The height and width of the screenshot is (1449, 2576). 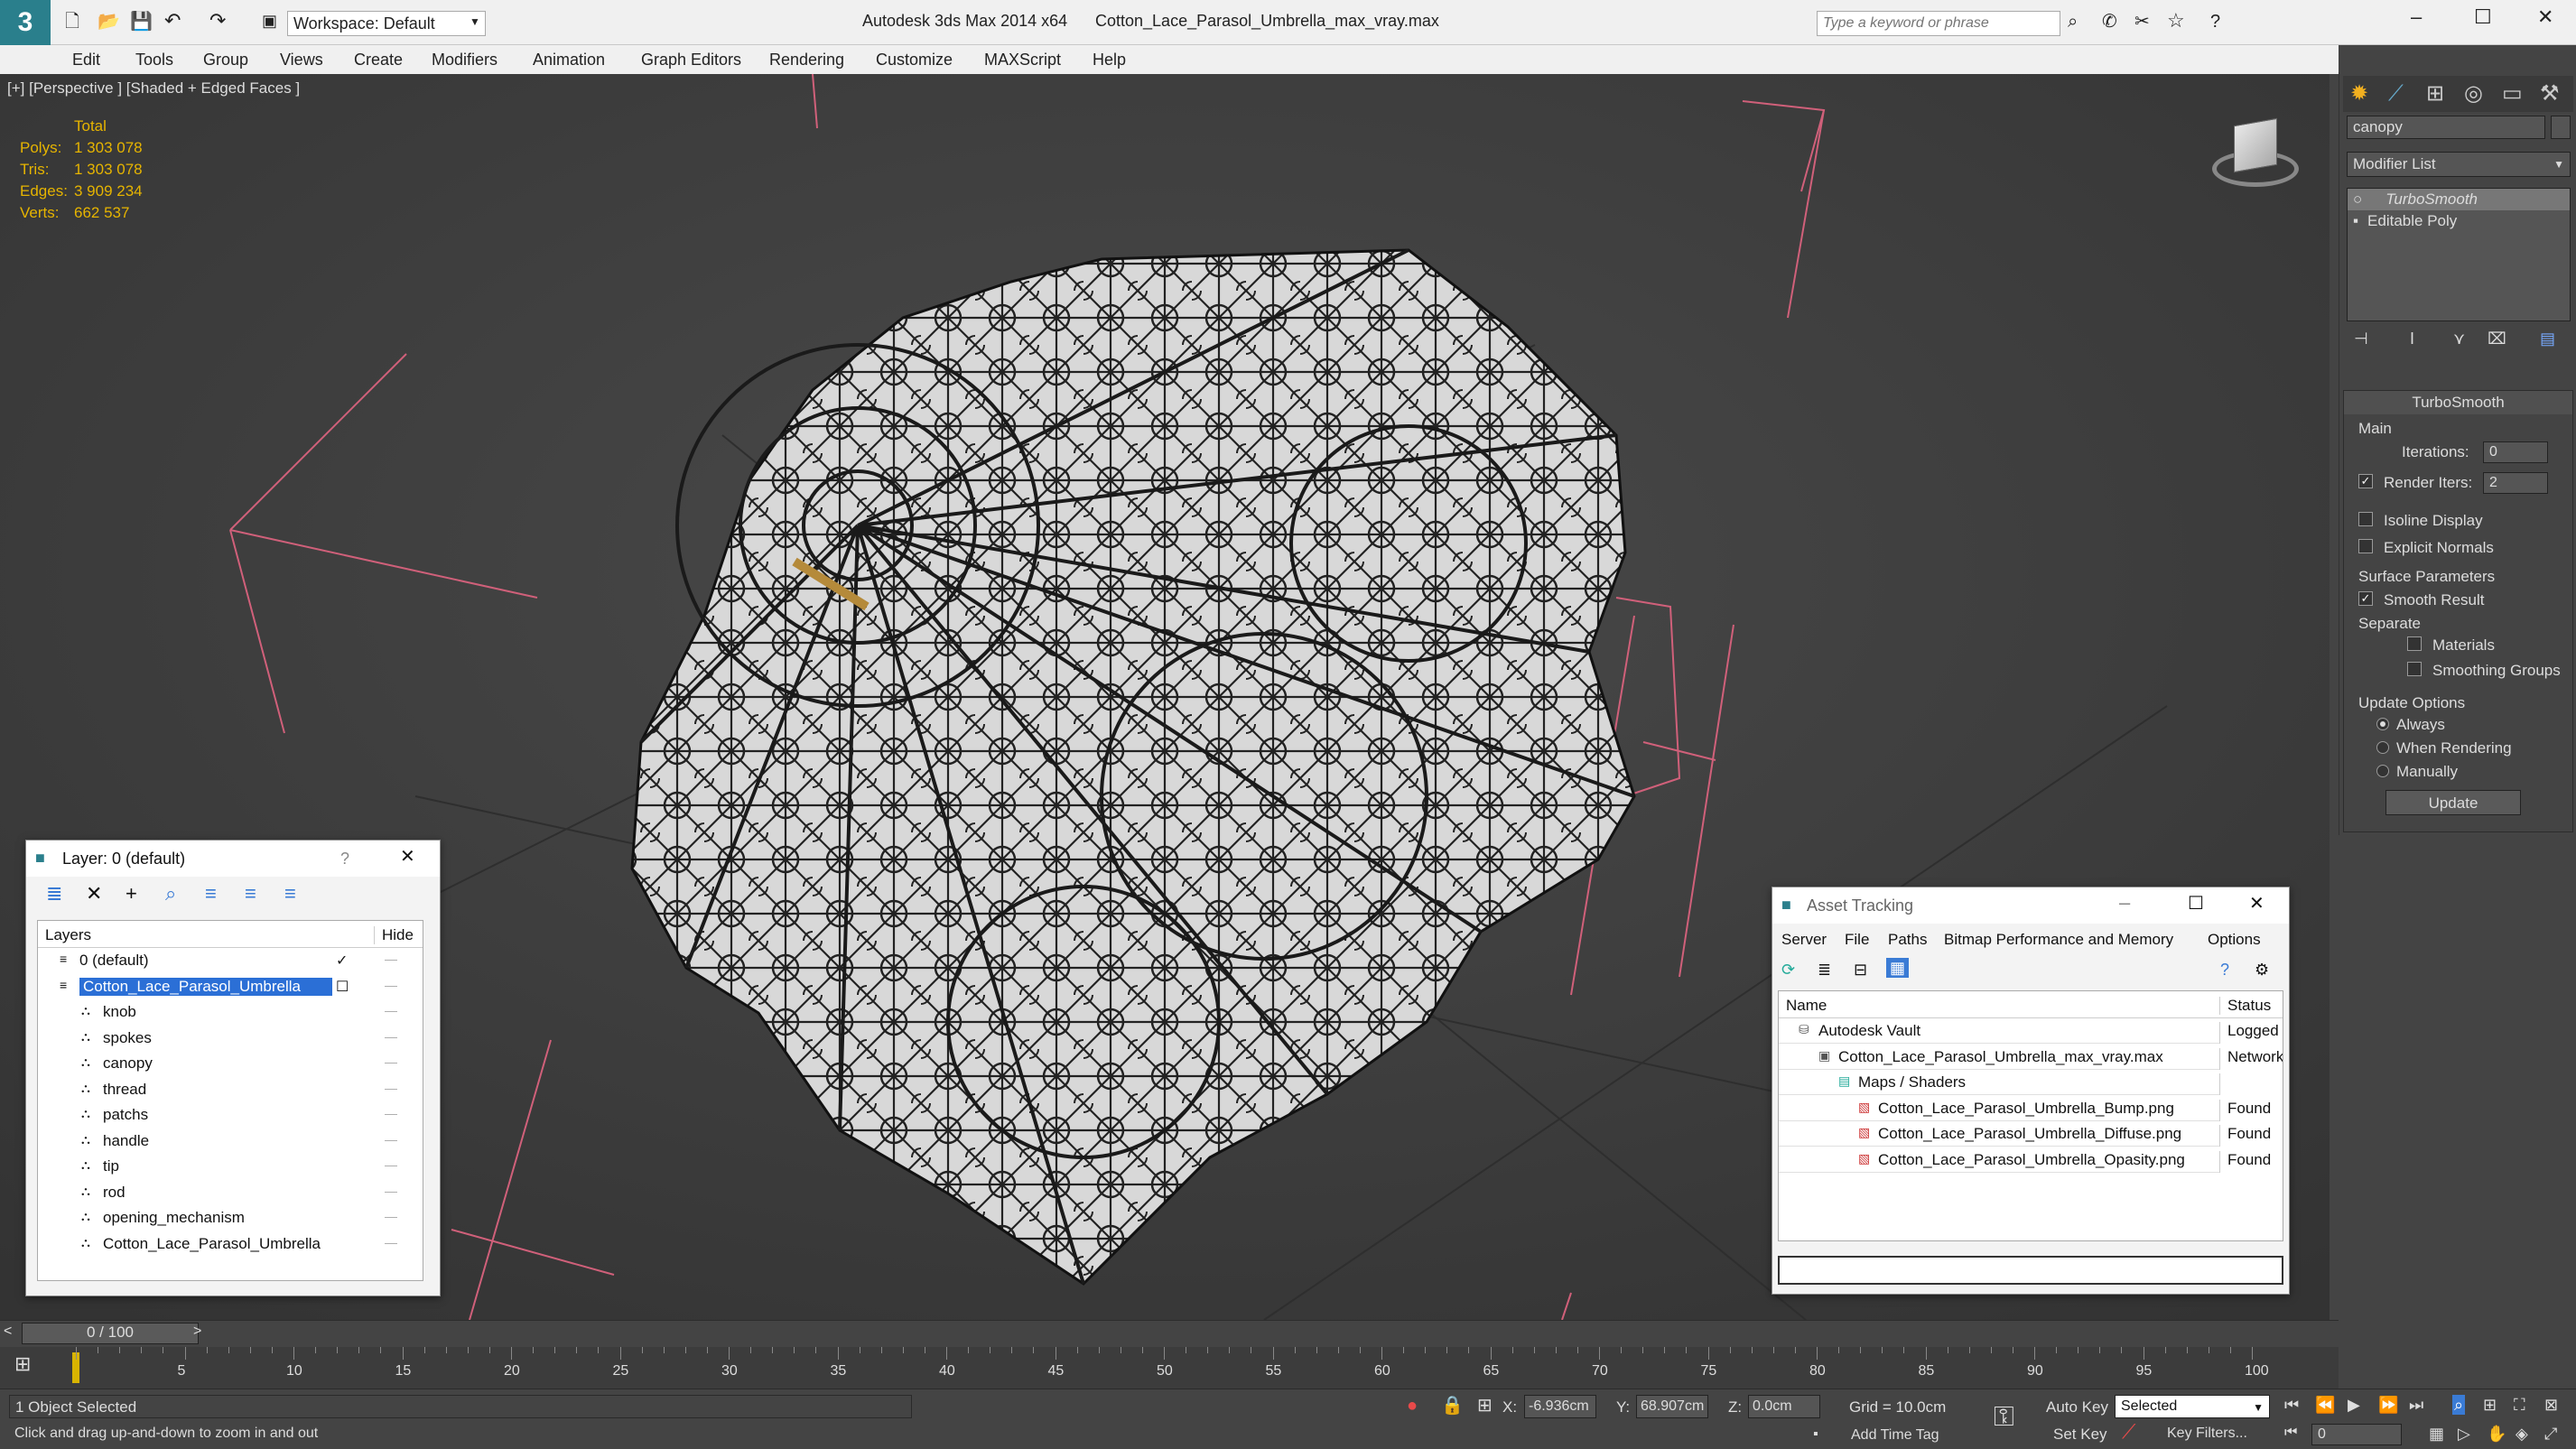 I want to click on asset-menu-paths: Paths, so click(x=1907, y=940).